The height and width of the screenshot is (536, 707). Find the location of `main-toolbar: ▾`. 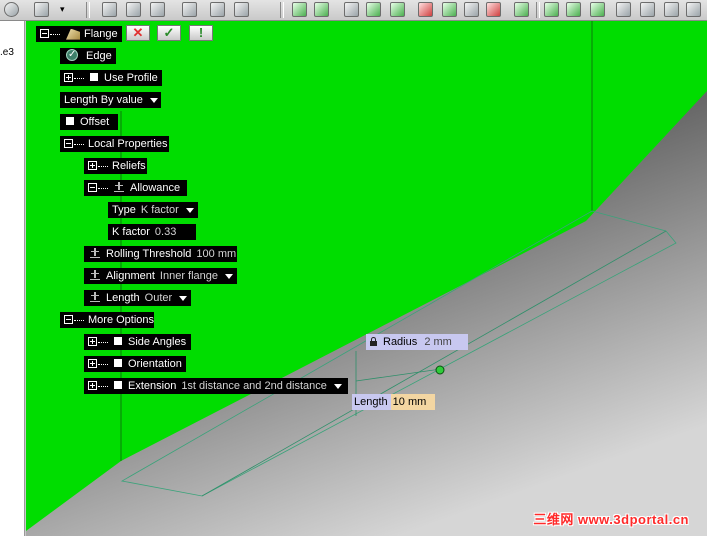

main-toolbar: ▾ is located at coordinates (353, 10).